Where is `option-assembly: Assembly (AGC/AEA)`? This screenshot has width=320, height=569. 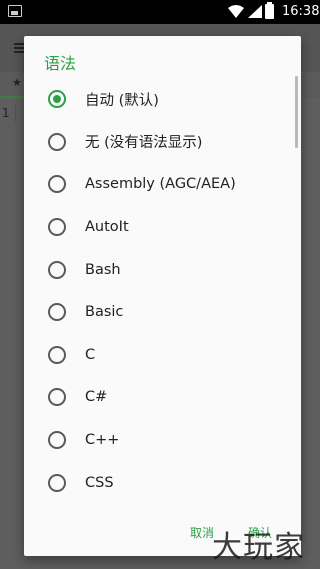
option-assembly: Assembly (AGC/AEA) is located at coordinates (162, 184).